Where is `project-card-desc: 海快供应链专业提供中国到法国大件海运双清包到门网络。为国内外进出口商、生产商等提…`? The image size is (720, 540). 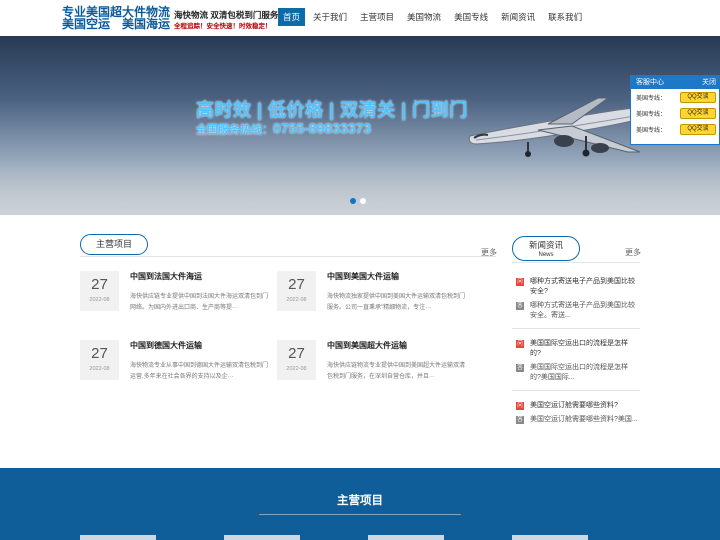
project-card-desc: 海快供应链专业提供中国到法国大件海运双清包到门网络。为国内外进出口商、生产商等提… is located at coordinates (199, 302).